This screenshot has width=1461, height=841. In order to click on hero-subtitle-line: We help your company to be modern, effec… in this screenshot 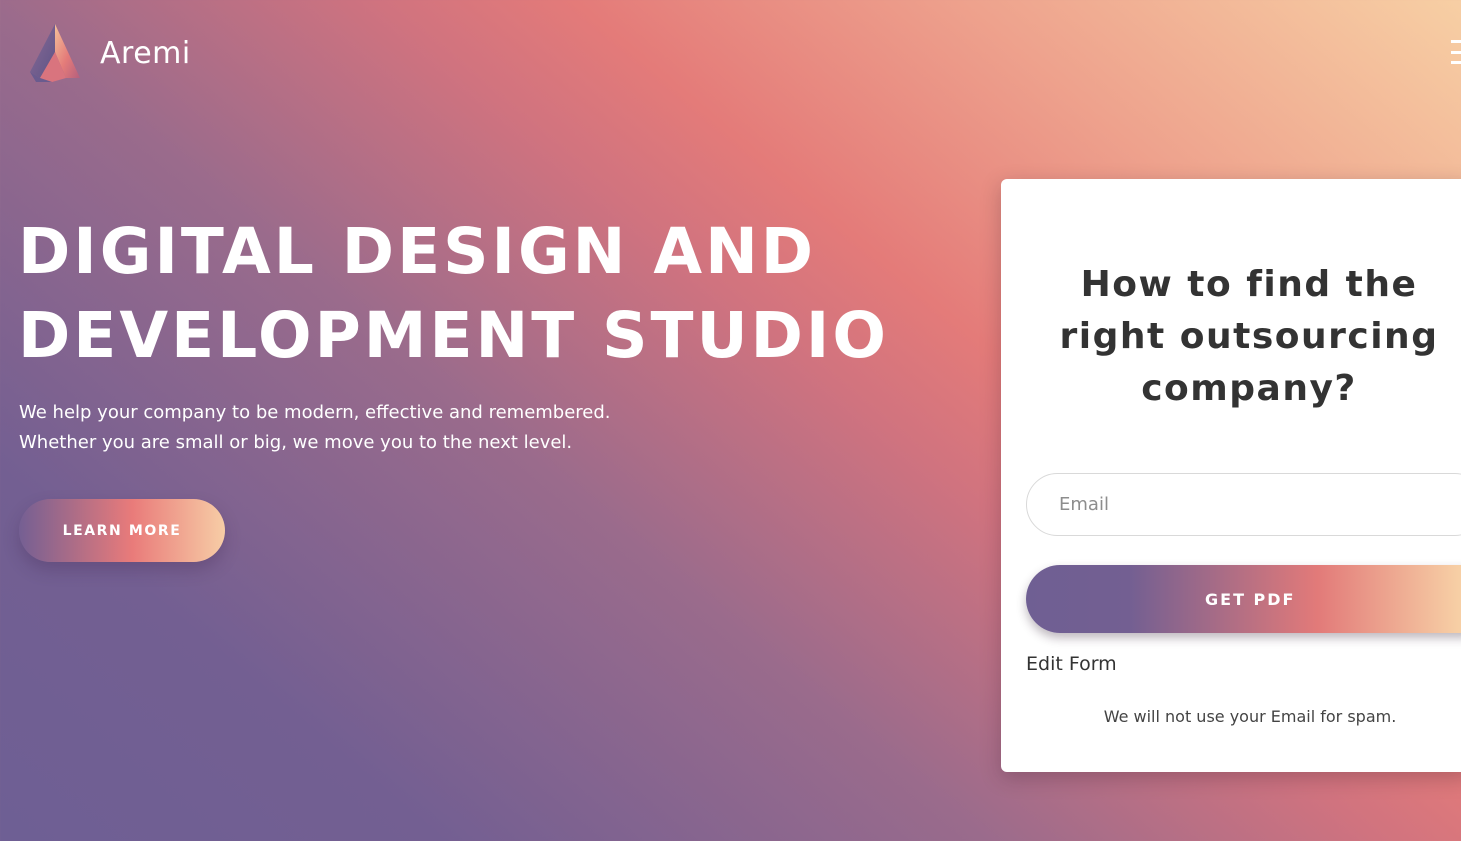, I will do `click(315, 412)`.